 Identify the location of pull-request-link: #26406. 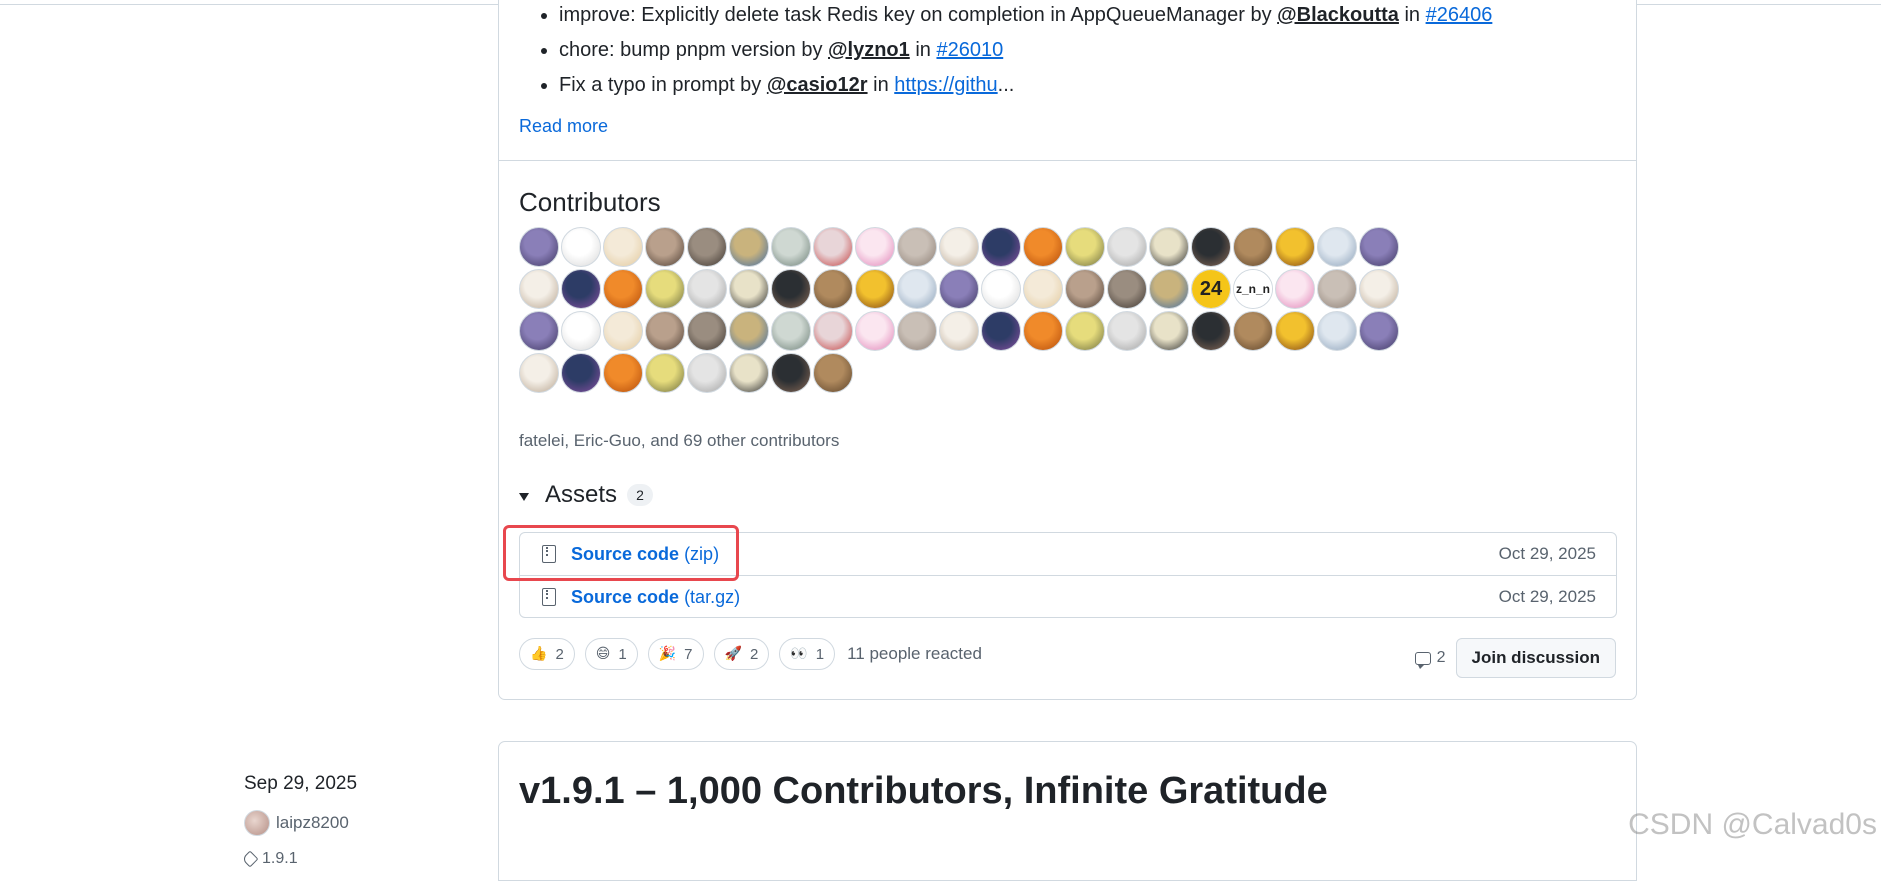
(1459, 15).